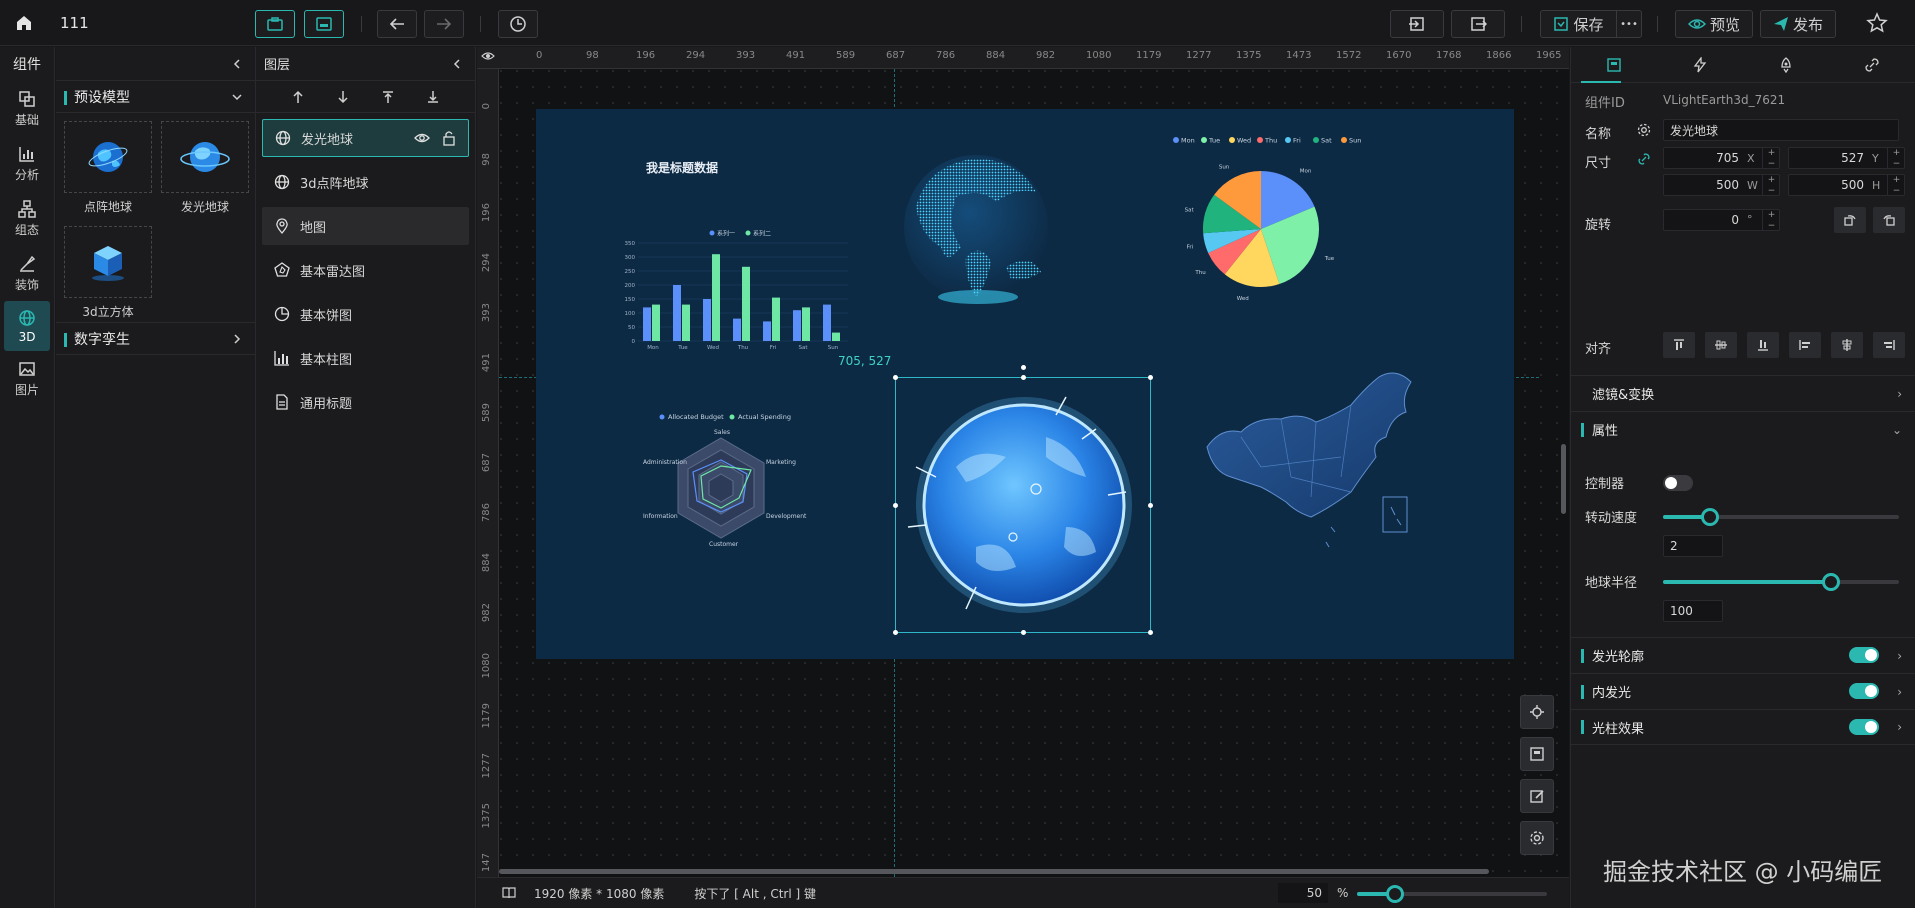 The width and height of the screenshot is (1915, 908). Describe the element at coordinates (682, 167) in the screenshot. I see `title-widget: 我是标题数据` at that location.